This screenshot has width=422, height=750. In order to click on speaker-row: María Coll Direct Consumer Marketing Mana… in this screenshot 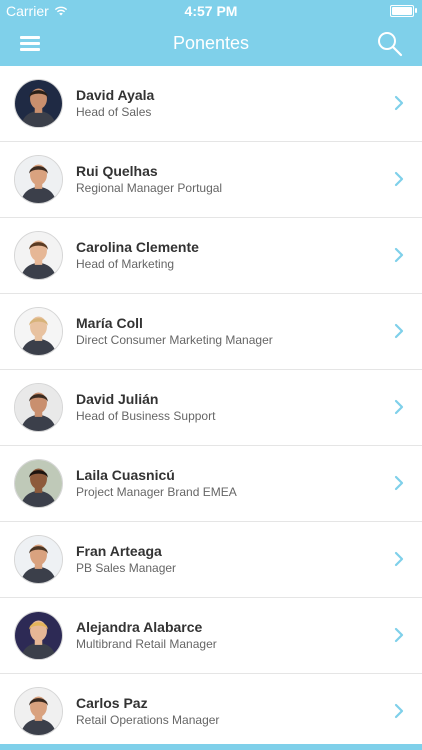, I will do `click(211, 332)`.